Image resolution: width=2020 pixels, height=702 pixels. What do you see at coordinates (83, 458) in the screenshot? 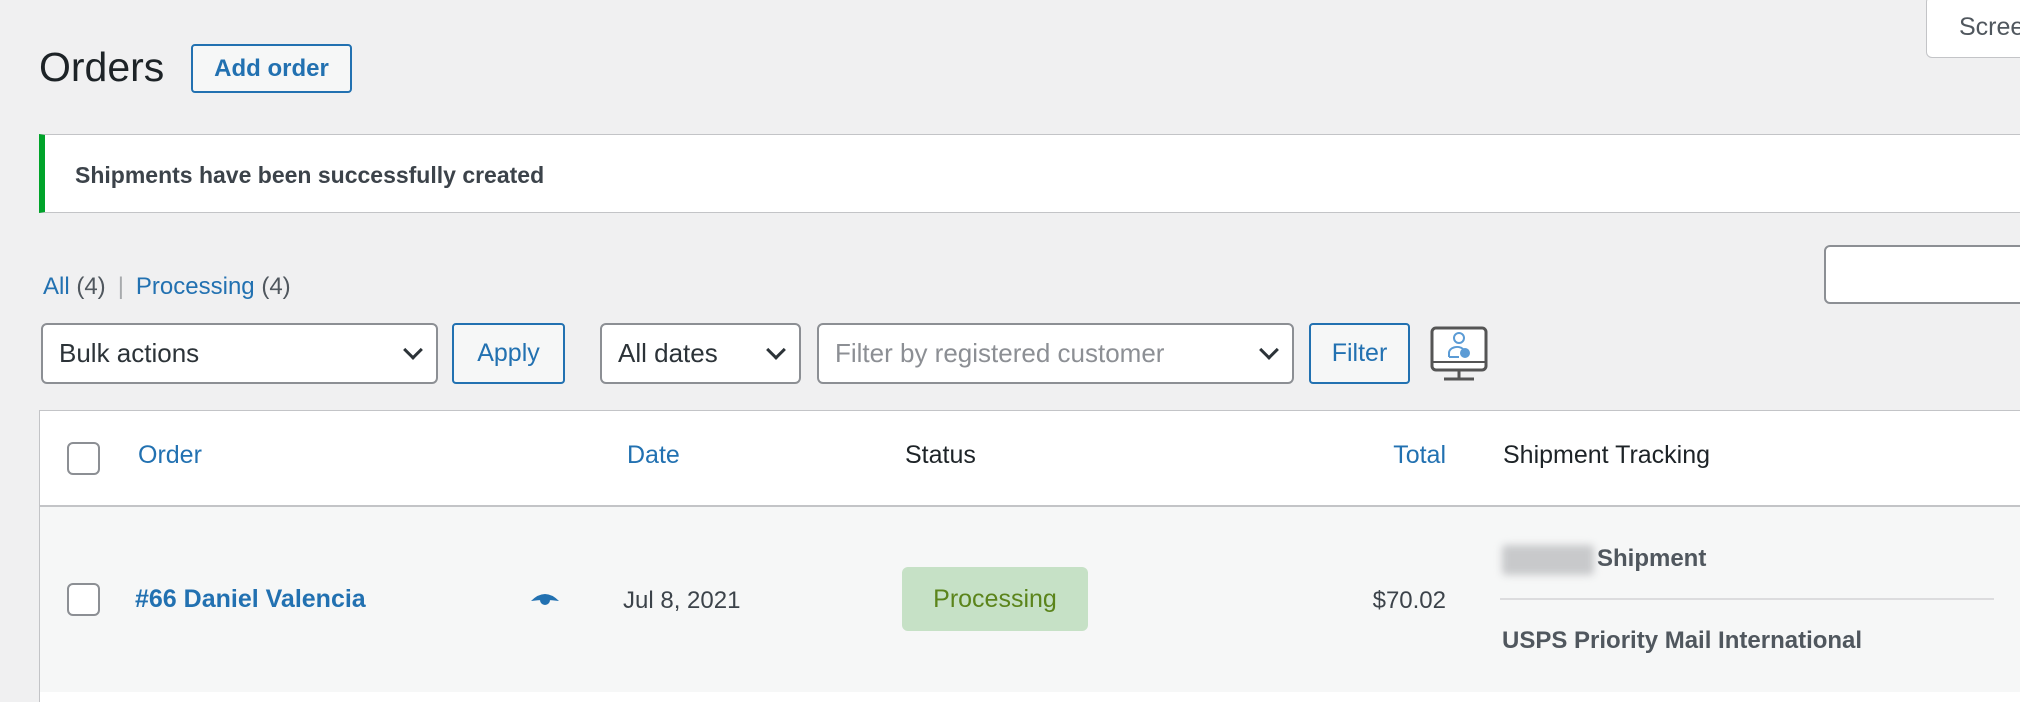
I see `select-all-checkbox` at bounding box center [83, 458].